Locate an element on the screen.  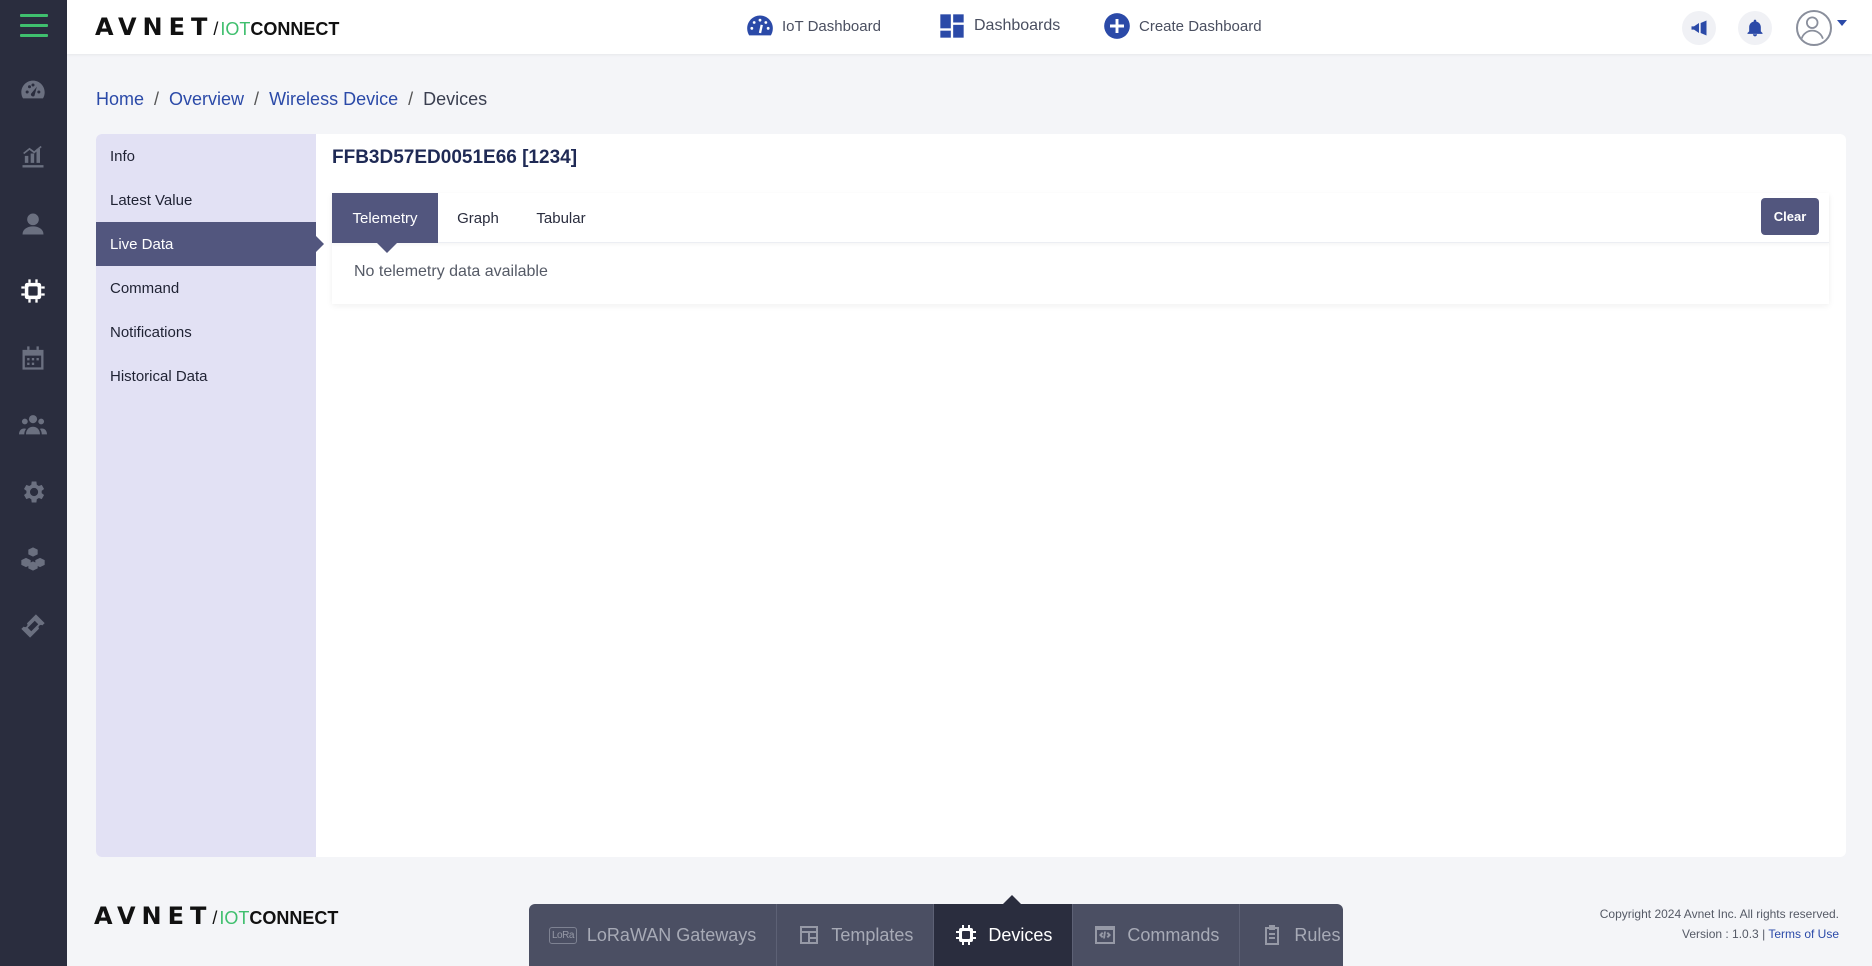
bottom-nav-lorawan-gateways: LoRa LoRaWAN Gateways is located at coordinates (653, 935).